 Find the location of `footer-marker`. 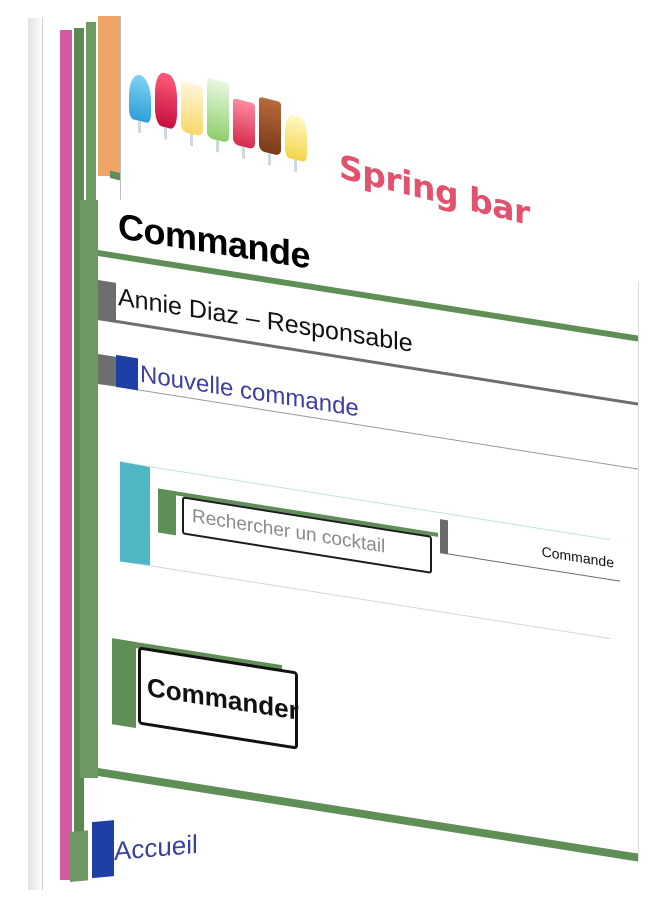

footer-marker is located at coordinates (103, 849).